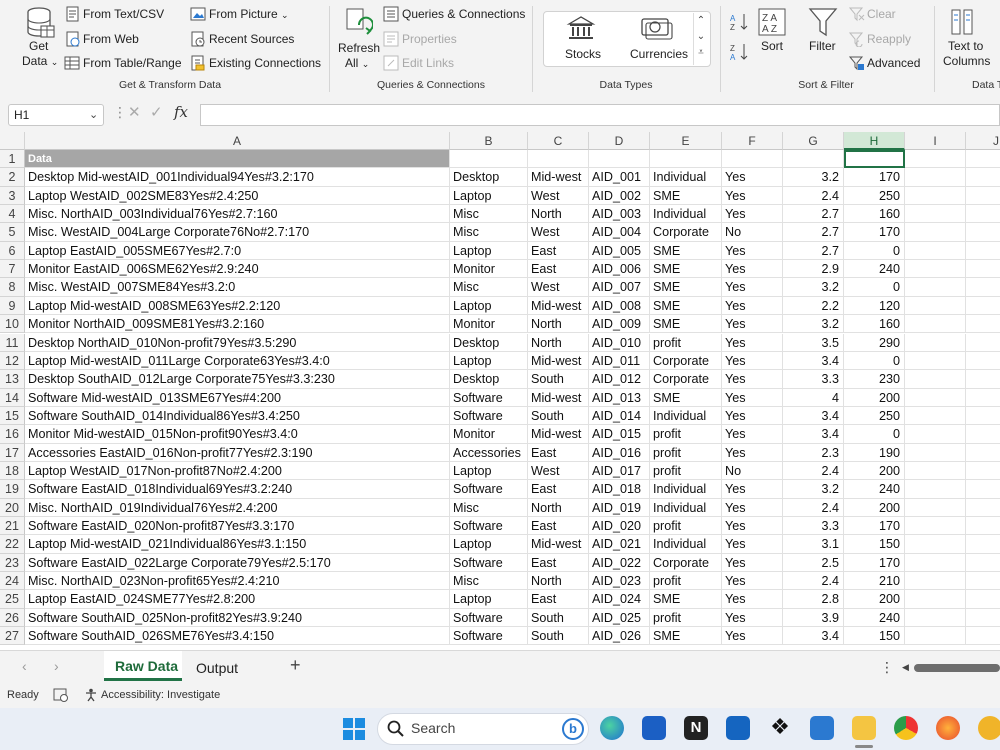 Image resolution: width=1000 pixels, height=750 pixels. I want to click on cell-f16: Yes, so click(752, 434).